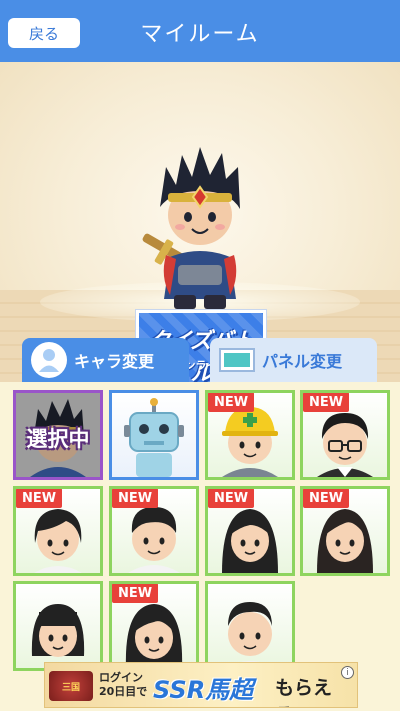 This screenshot has width=400, height=711. What do you see at coordinates (237, 360) in the screenshot?
I see `panel-icon` at bounding box center [237, 360].